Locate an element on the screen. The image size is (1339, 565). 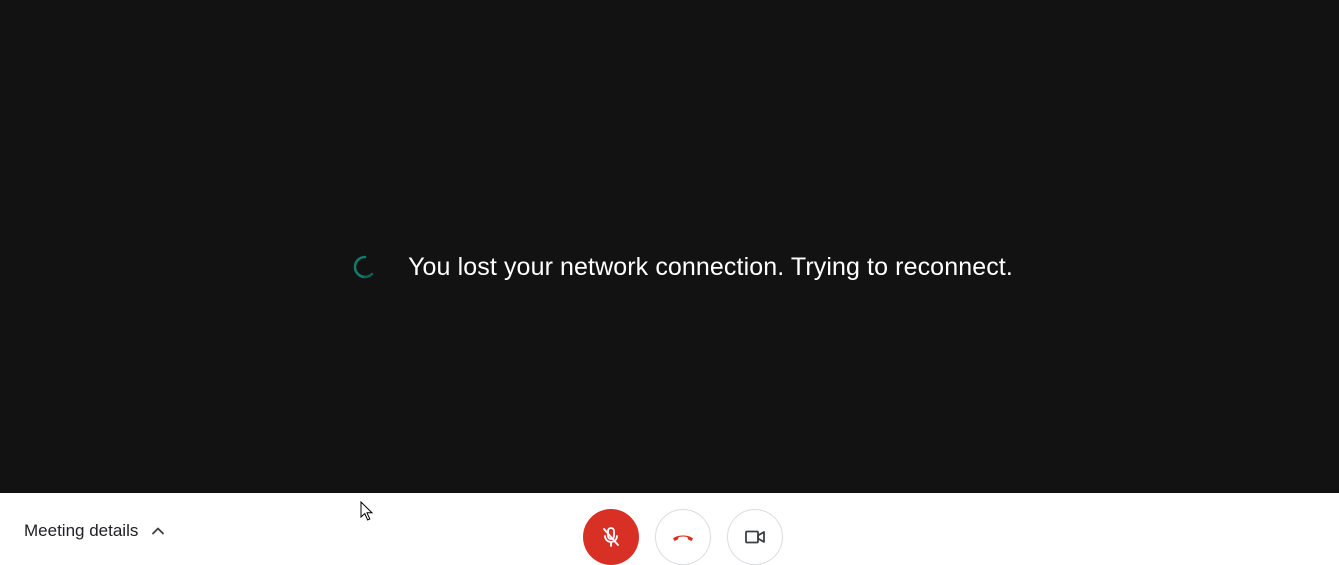
camera-button is located at coordinates (755, 537).